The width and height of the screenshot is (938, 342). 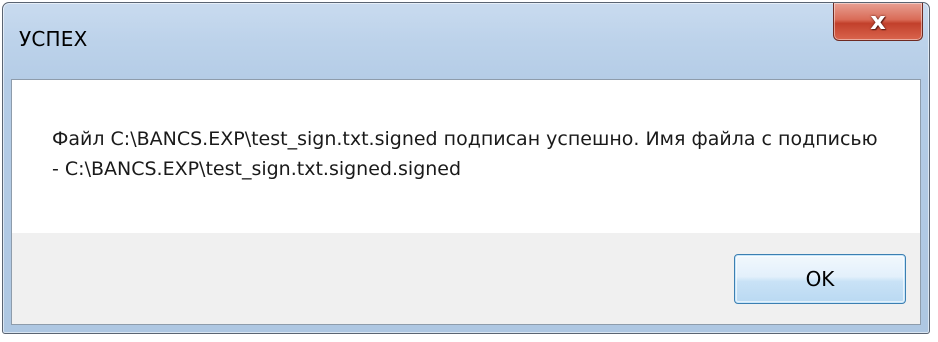 I want to click on close-button: x, so click(x=878, y=22).